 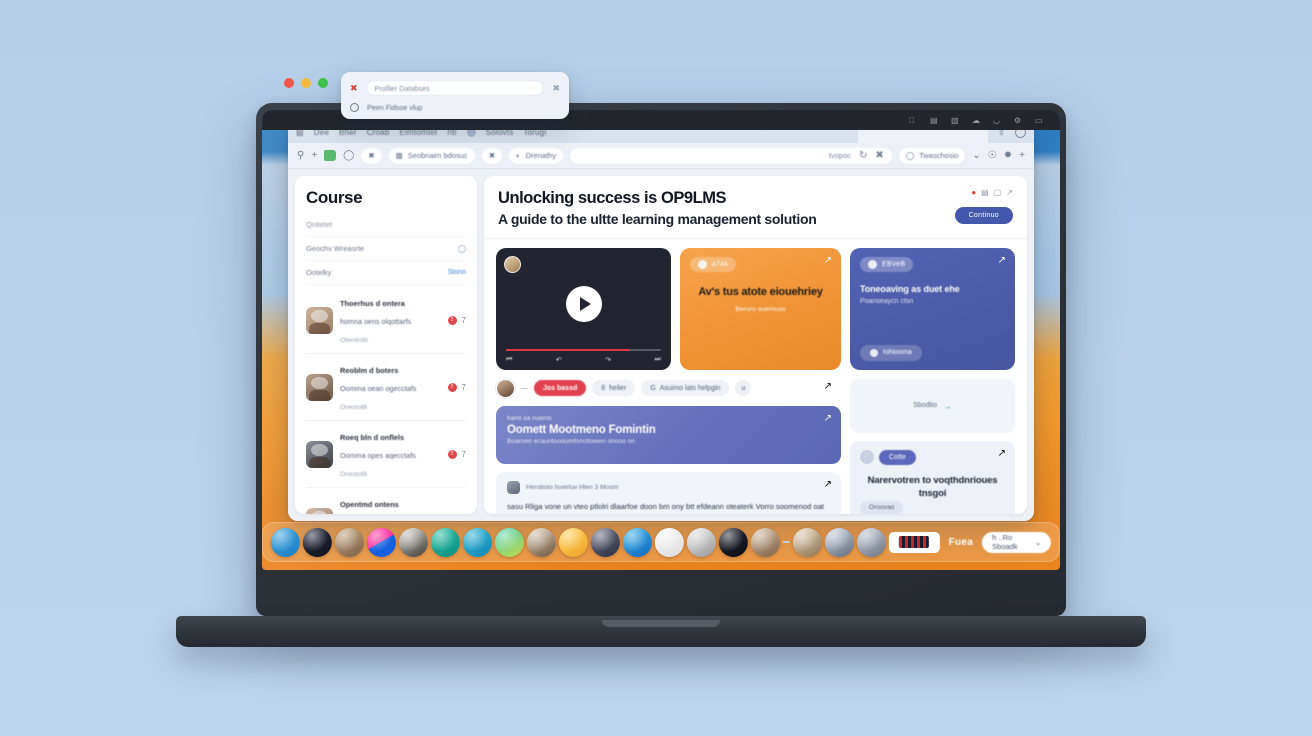 I want to click on facetime-icon, so click(x=541, y=542).